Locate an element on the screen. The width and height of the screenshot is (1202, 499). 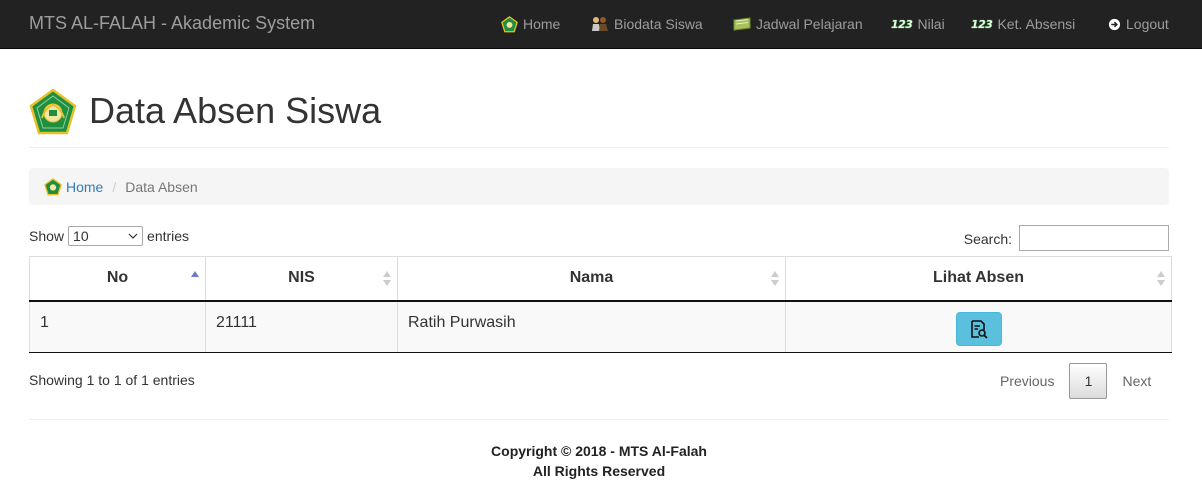
show-label: Show is located at coordinates (47, 236).